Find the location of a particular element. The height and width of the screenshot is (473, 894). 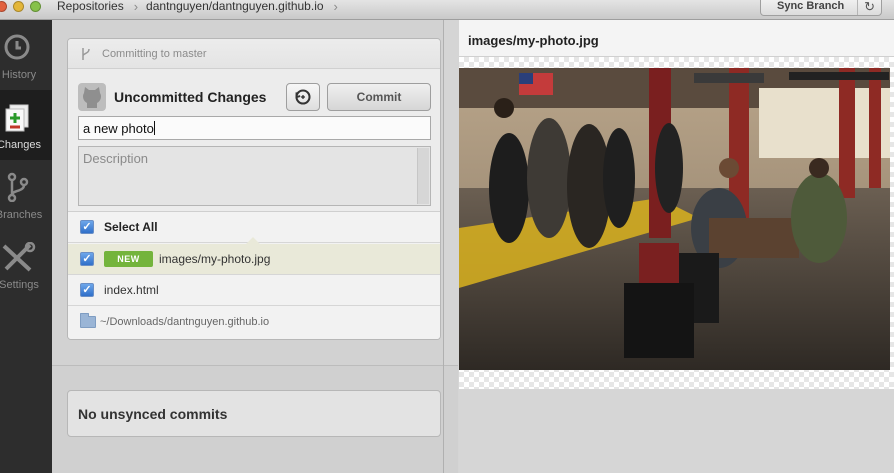

octocat-icon is located at coordinates (92, 97).